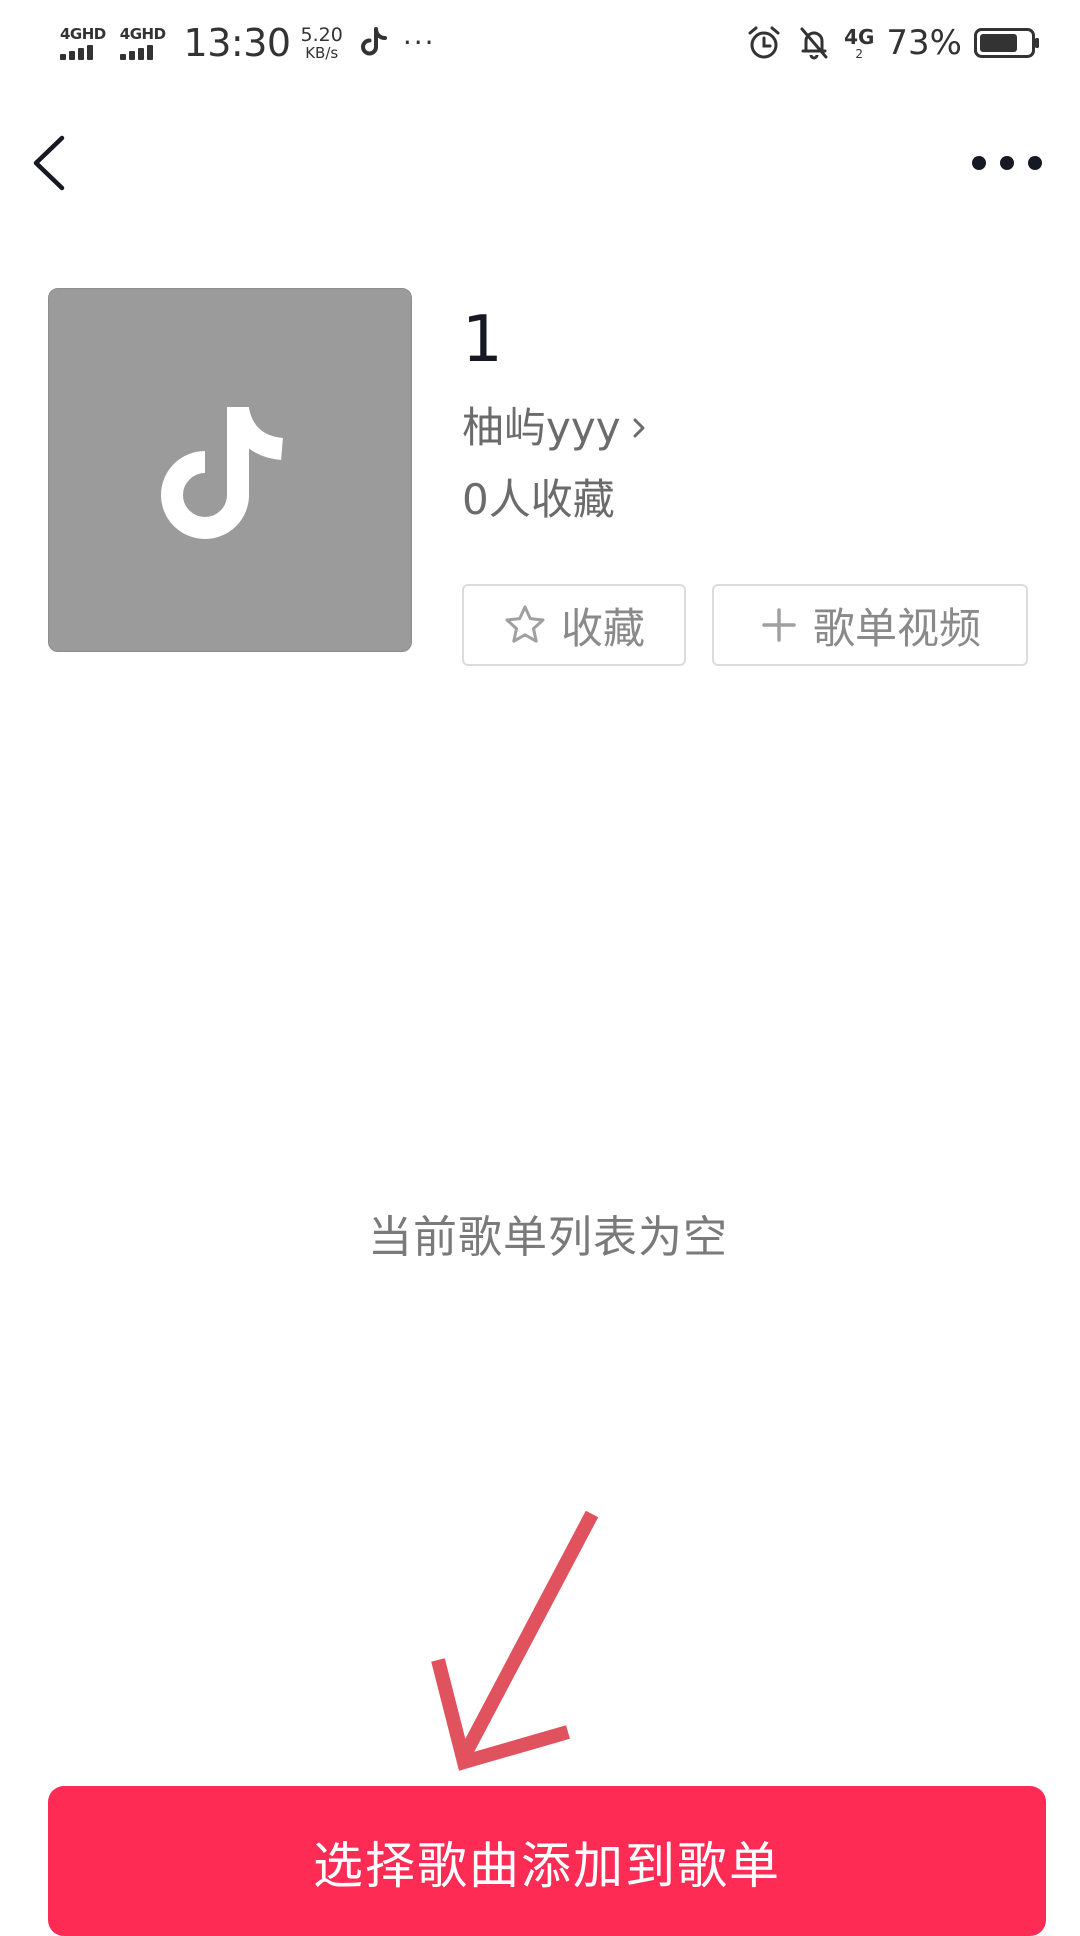 The image size is (1080, 1936). I want to click on back-button, so click(53, 163).